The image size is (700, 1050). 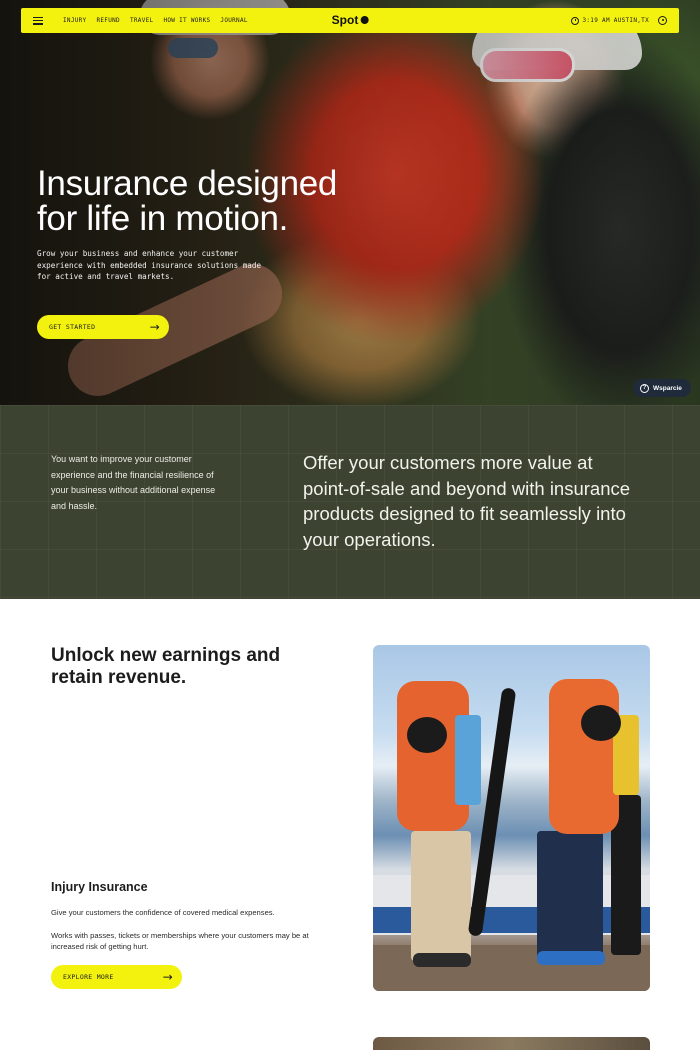 What do you see at coordinates (364, 20) in the screenshot?
I see `logo-dot-icon` at bounding box center [364, 20].